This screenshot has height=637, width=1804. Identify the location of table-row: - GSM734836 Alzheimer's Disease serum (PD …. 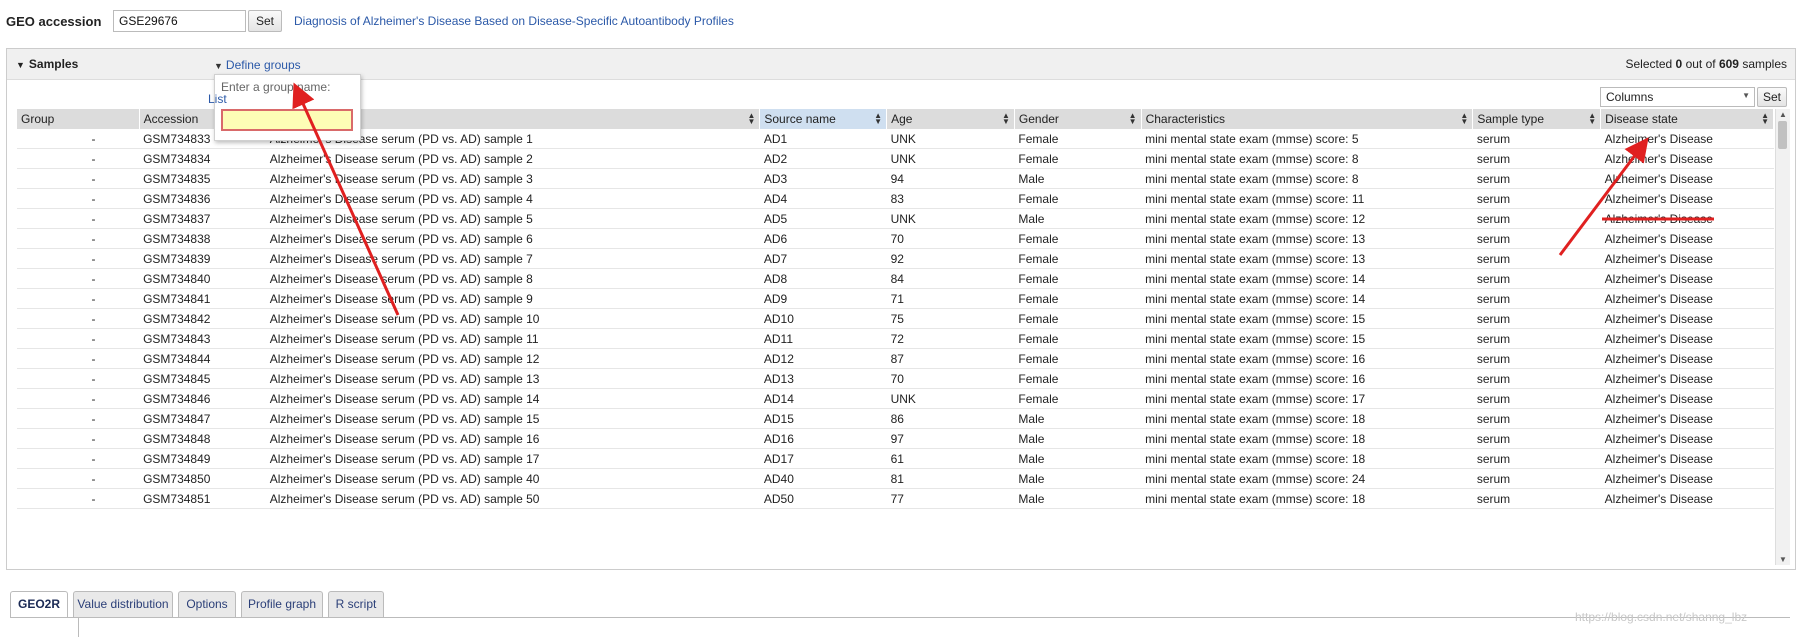
(895, 198).